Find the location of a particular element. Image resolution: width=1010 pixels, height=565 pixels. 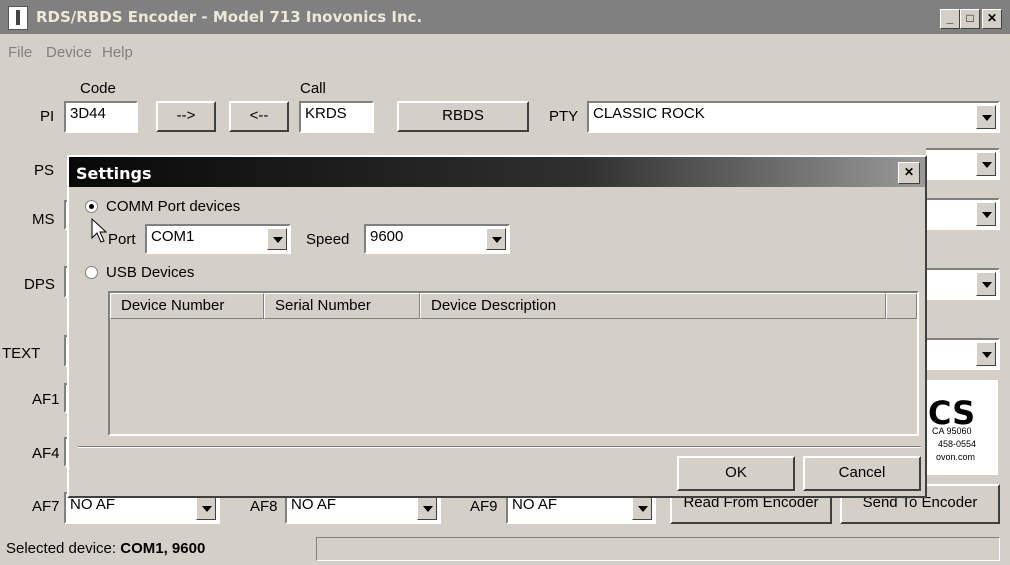

usb-radio is located at coordinates (91, 272).